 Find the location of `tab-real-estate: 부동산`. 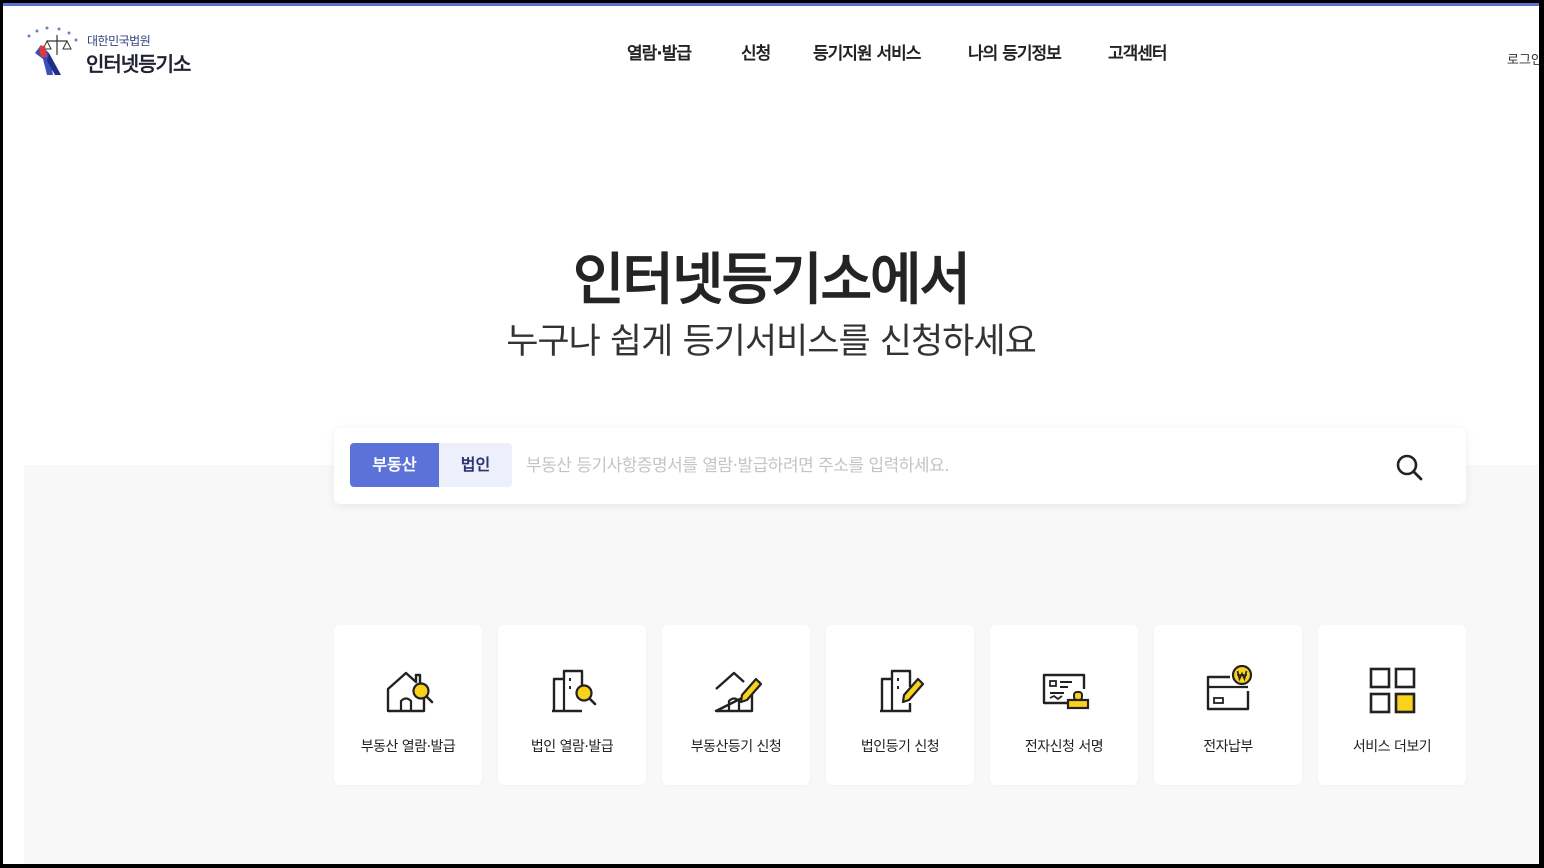

tab-real-estate: 부동산 is located at coordinates (394, 465).